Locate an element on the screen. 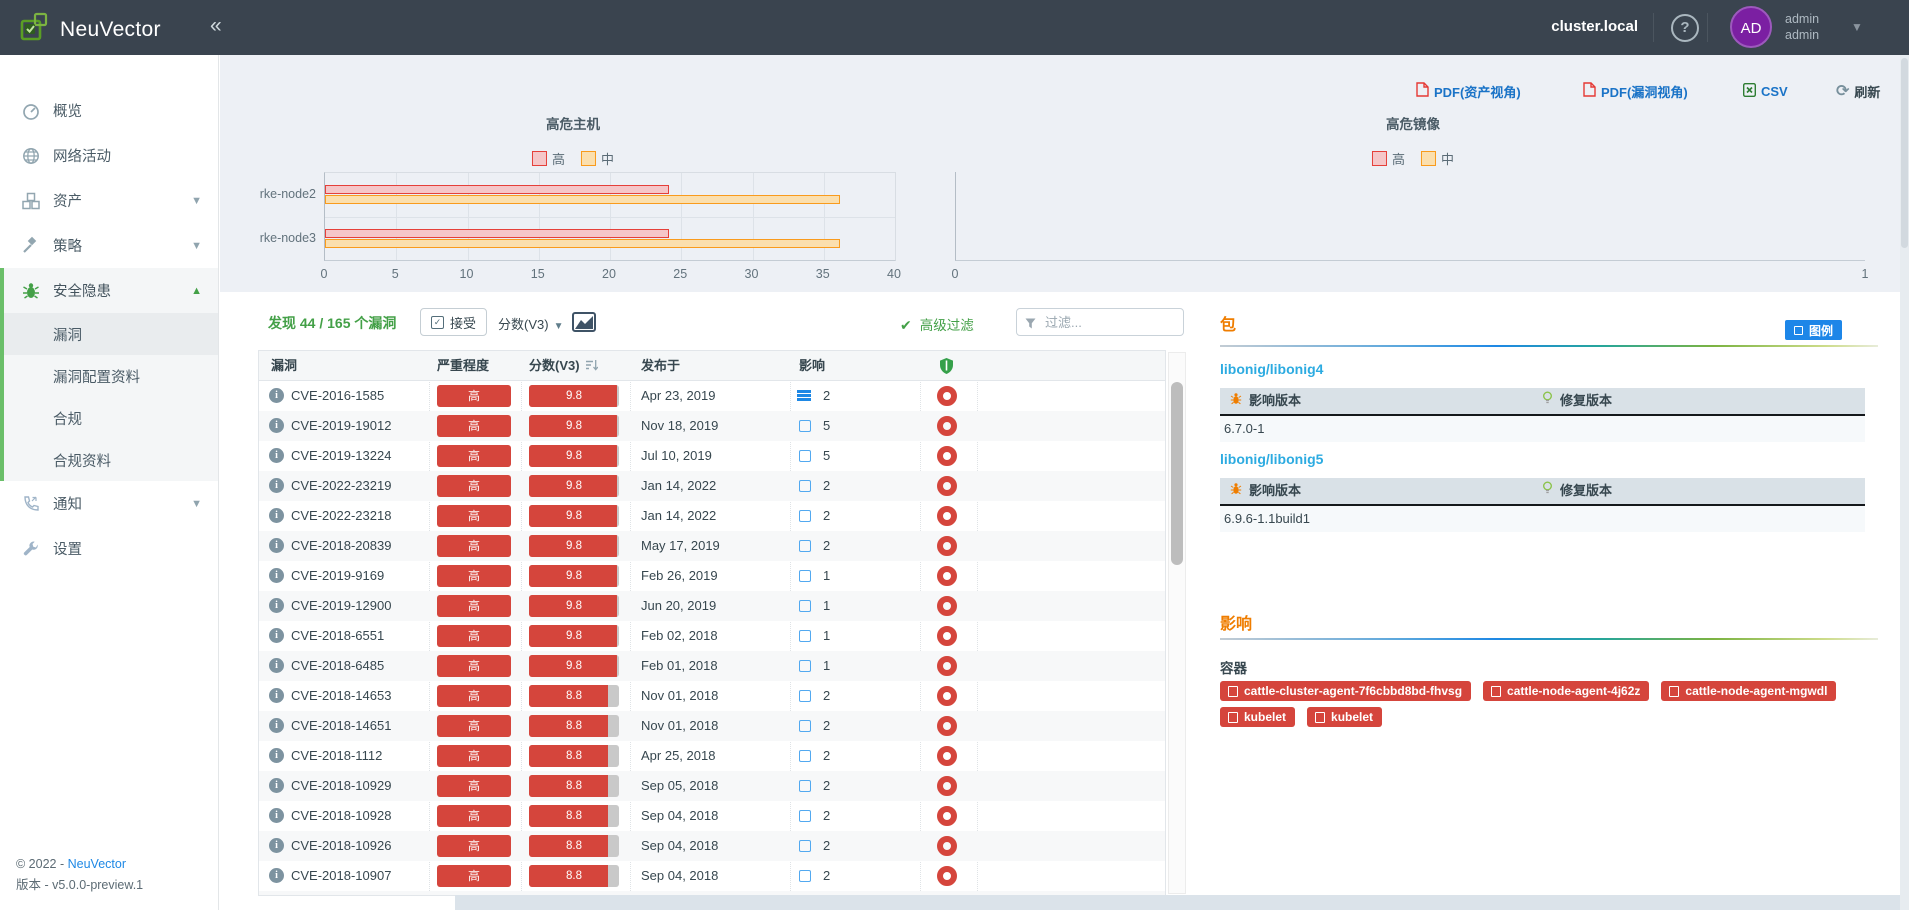 The image size is (1909, 910). package-name-link: libonig/libonig5 is located at coordinates (1271, 459).